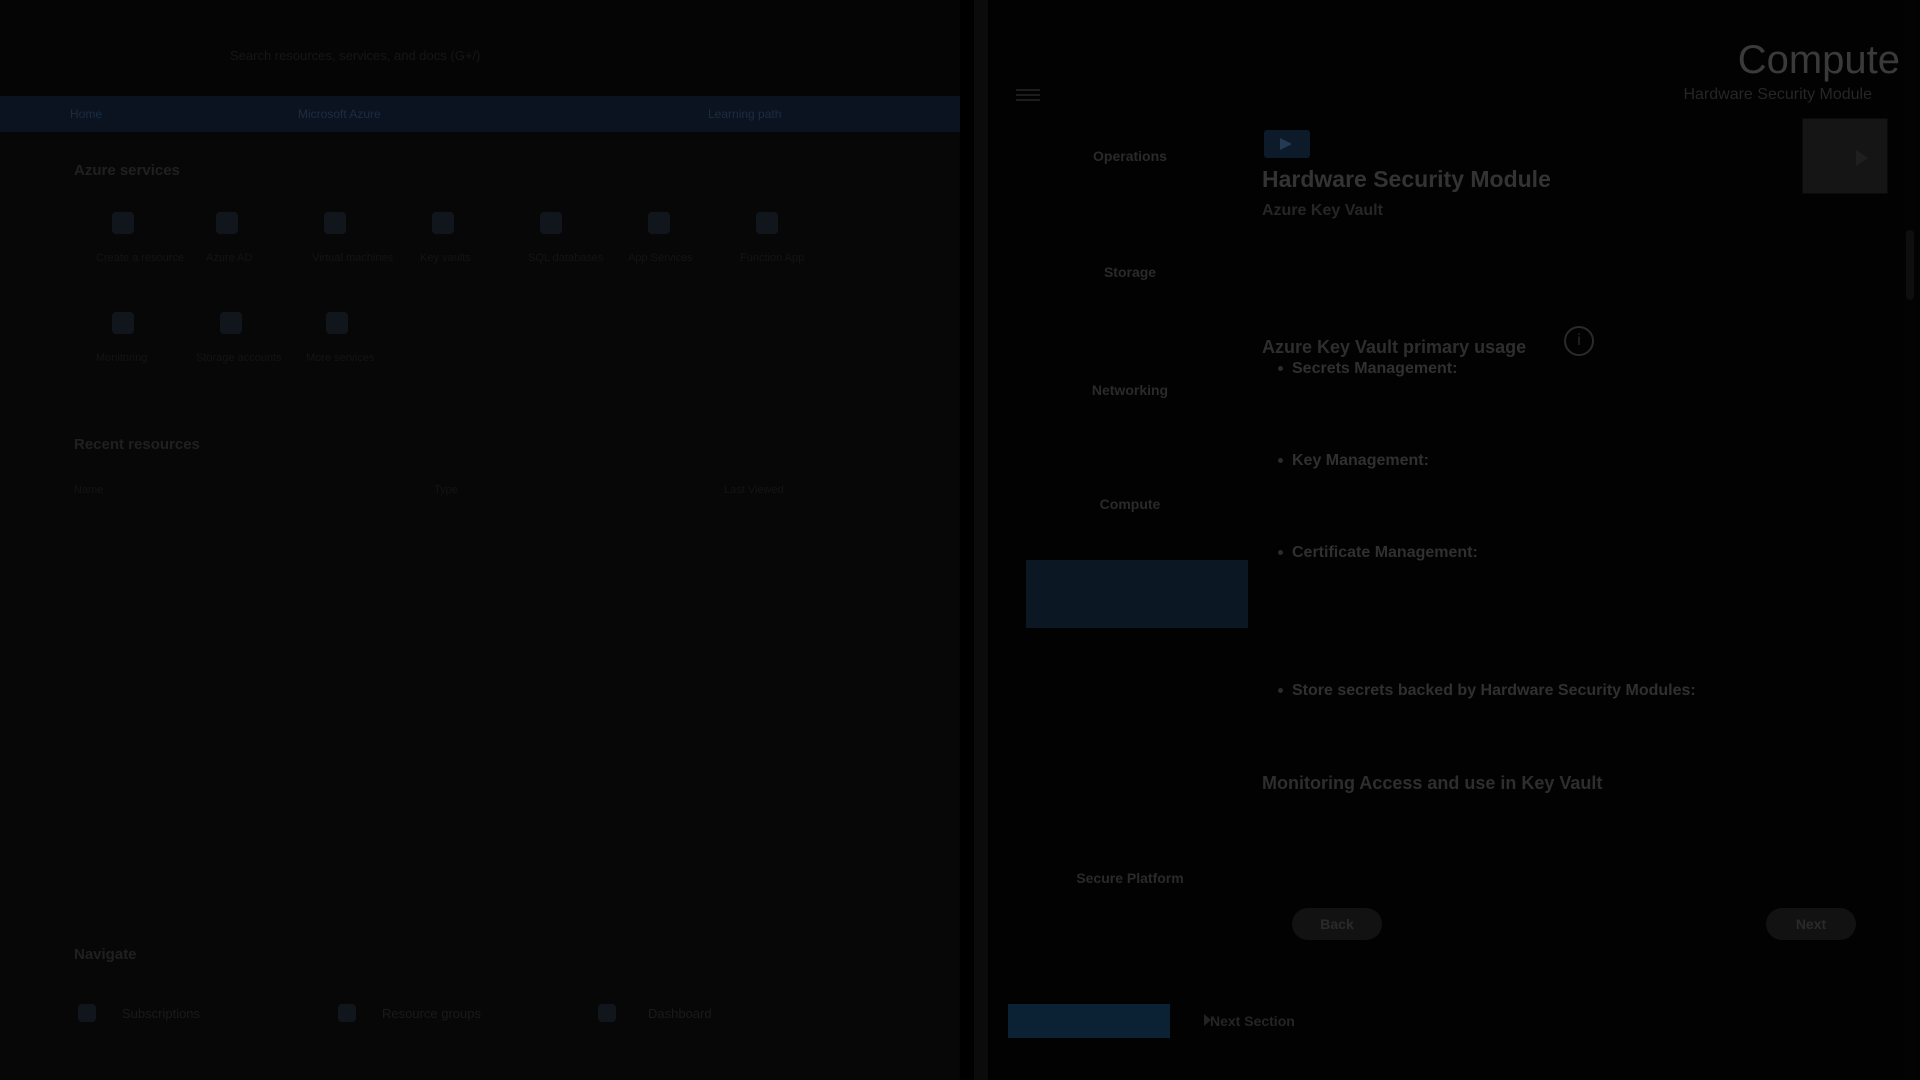 The height and width of the screenshot is (1080, 1920). What do you see at coordinates (1432, 783) in the screenshot?
I see `monitoring-heading: Monitoring Access and use in Key Vault` at bounding box center [1432, 783].